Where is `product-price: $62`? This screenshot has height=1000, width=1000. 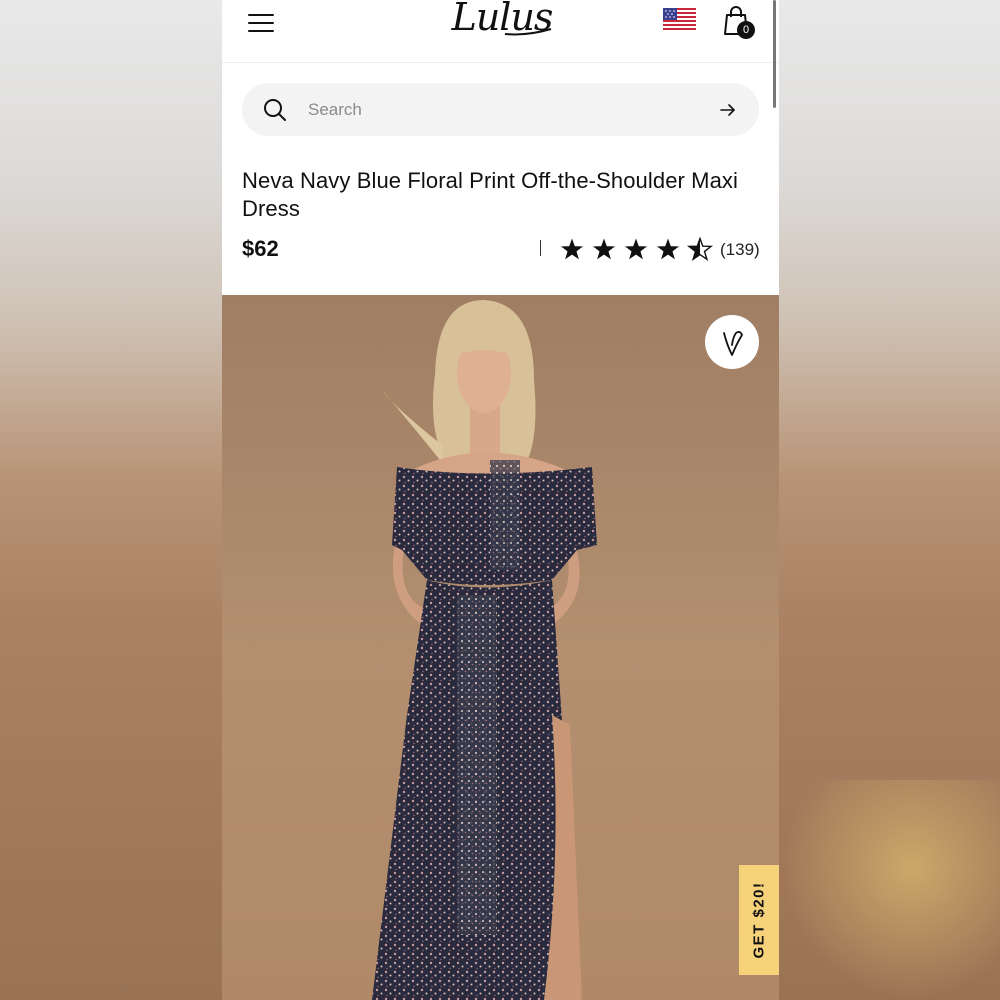 product-price: $62 is located at coordinates (260, 248).